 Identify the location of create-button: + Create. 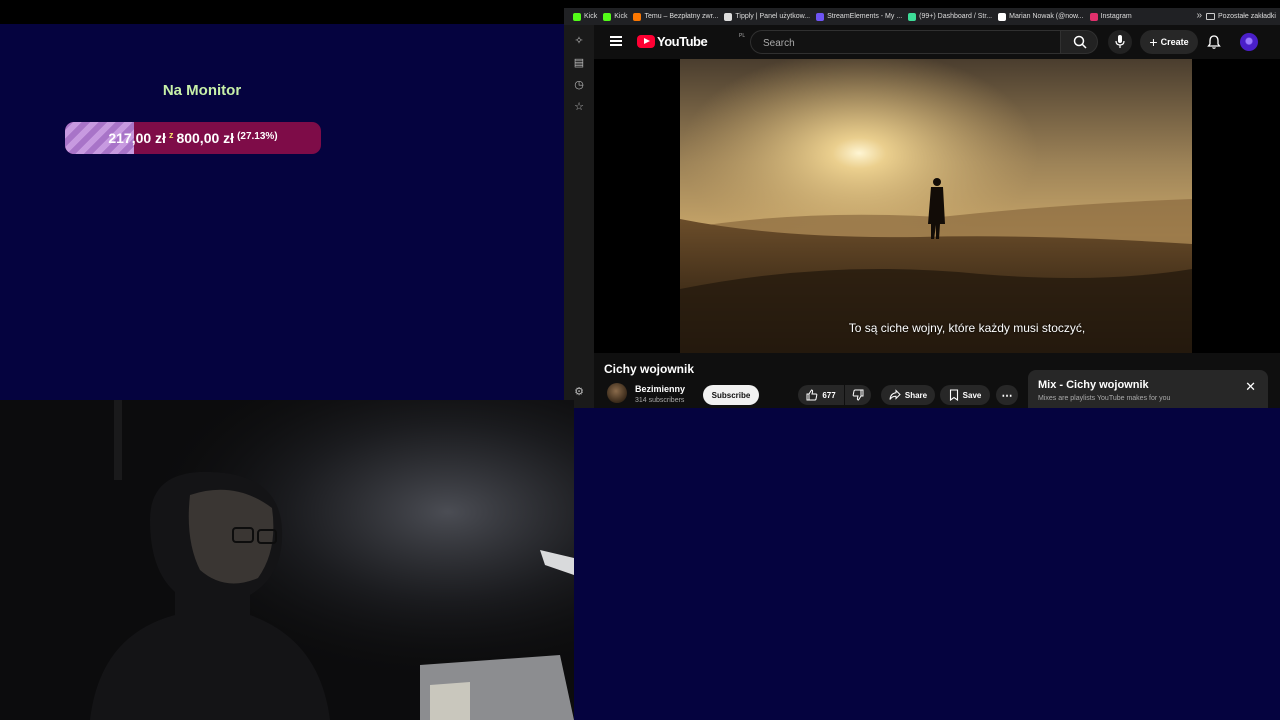
(1169, 42).